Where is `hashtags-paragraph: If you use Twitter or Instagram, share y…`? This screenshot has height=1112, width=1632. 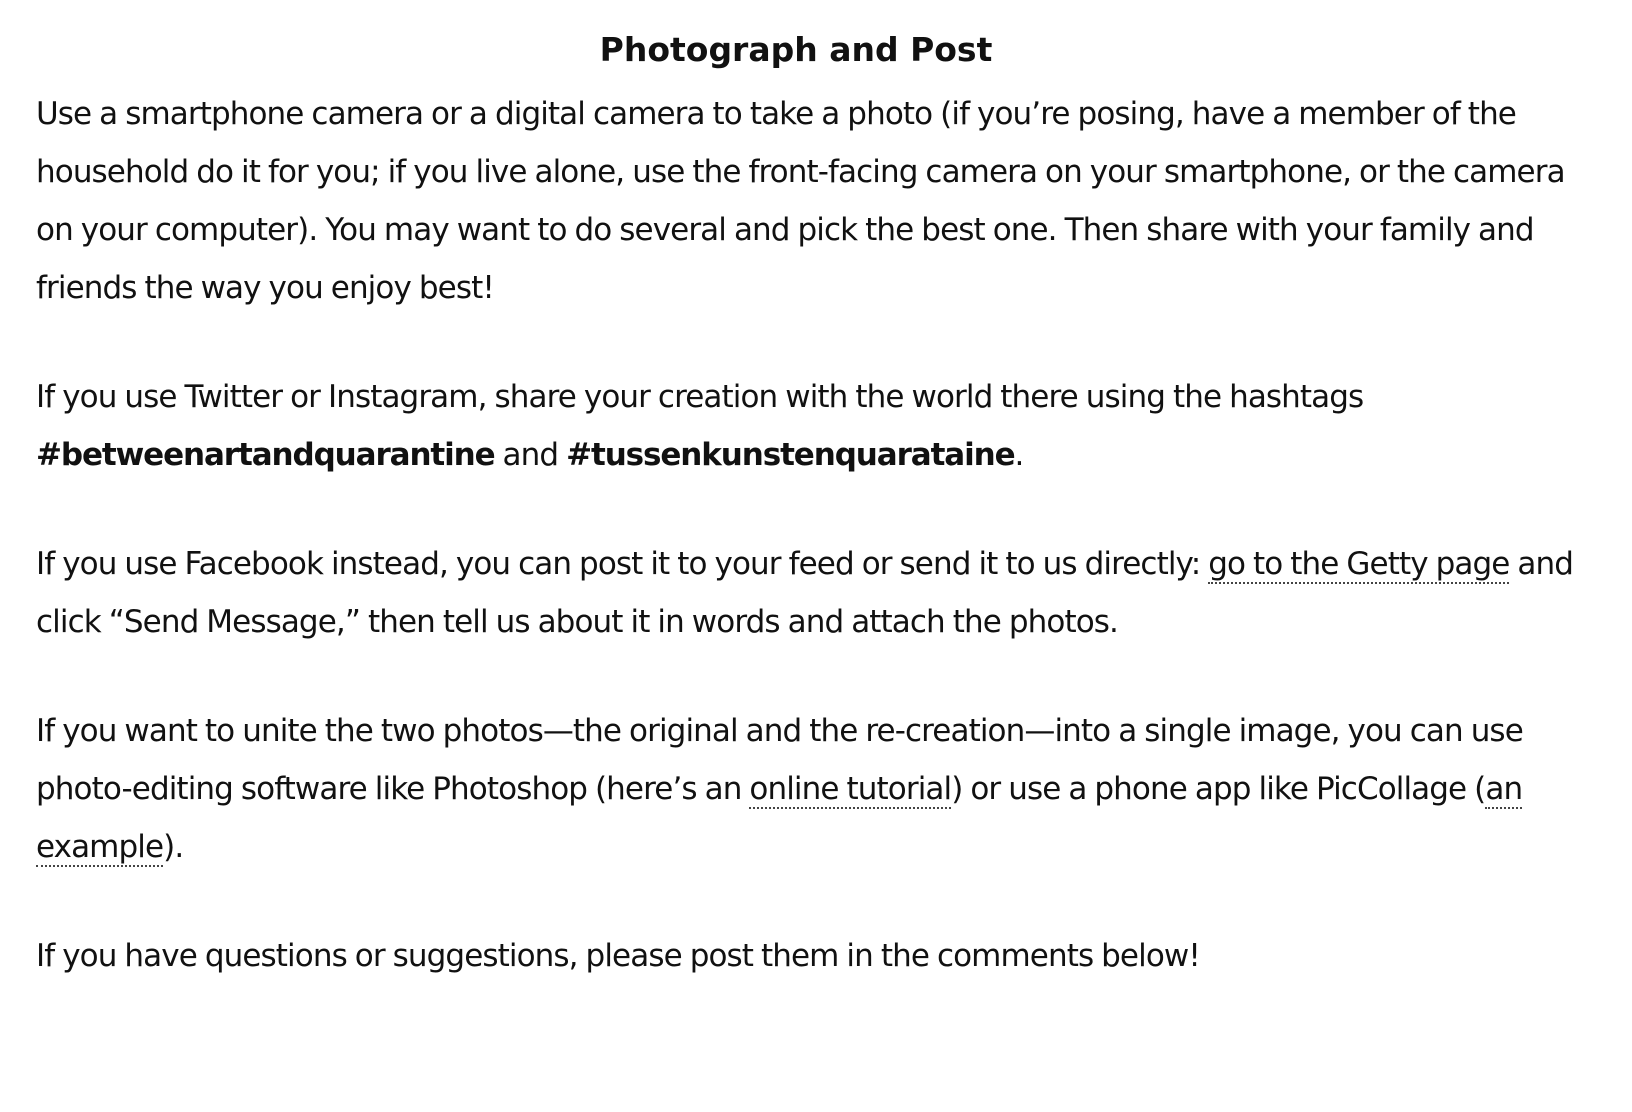 hashtags-paragraph: If you use Twitter or Instagram, share y… is located at coordinates (816, 426).